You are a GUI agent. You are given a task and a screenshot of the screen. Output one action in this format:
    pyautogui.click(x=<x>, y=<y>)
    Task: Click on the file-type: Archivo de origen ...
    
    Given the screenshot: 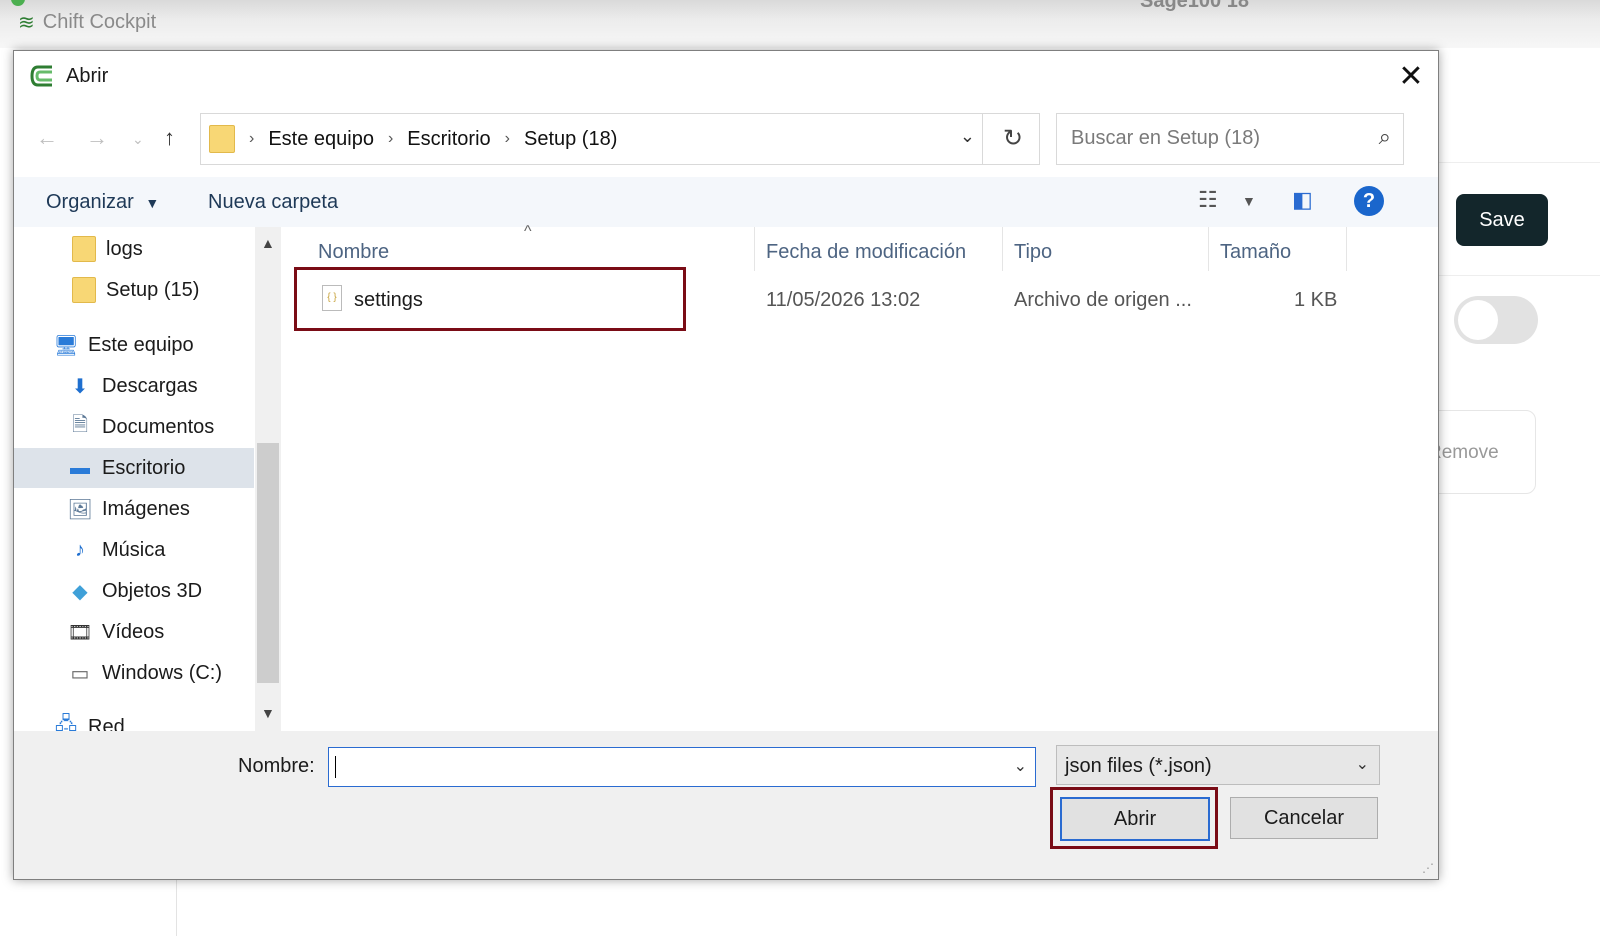 What is the action you would take?
    pyautogui.click(x=1103, y=300)
    